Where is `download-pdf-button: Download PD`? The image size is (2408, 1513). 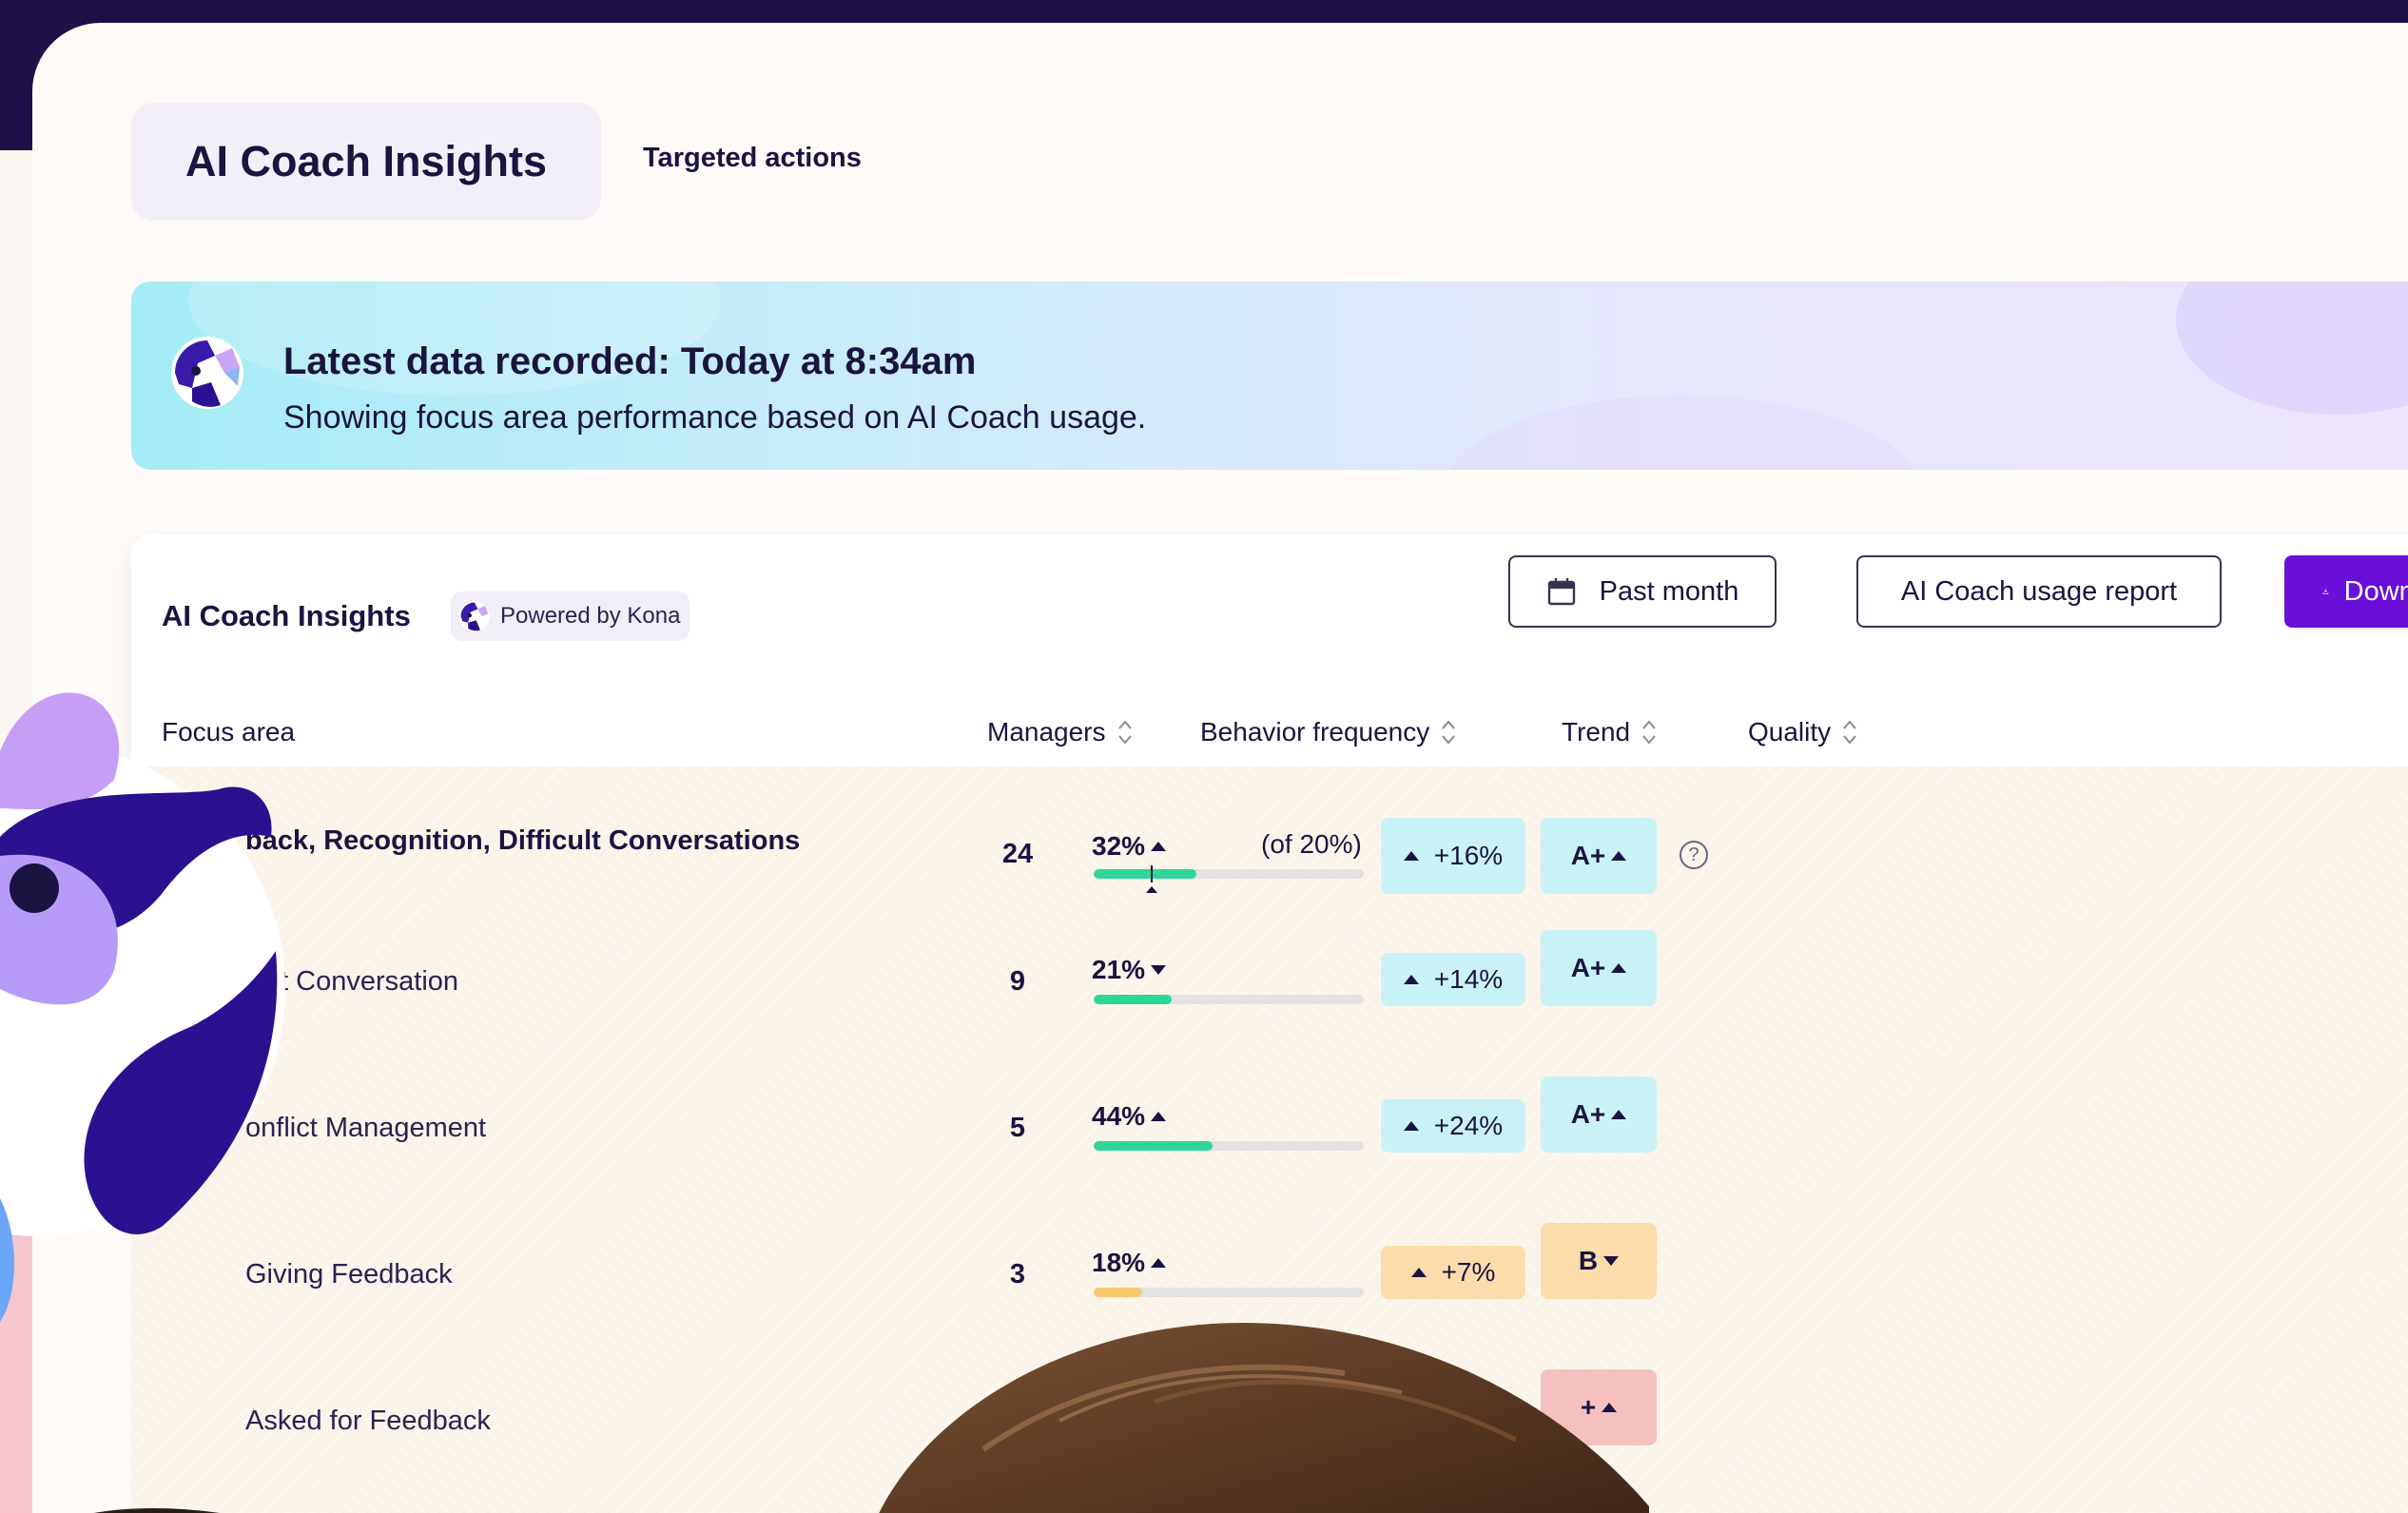
download-pdf-button: Download PD is located at coordinates (2346, 592).